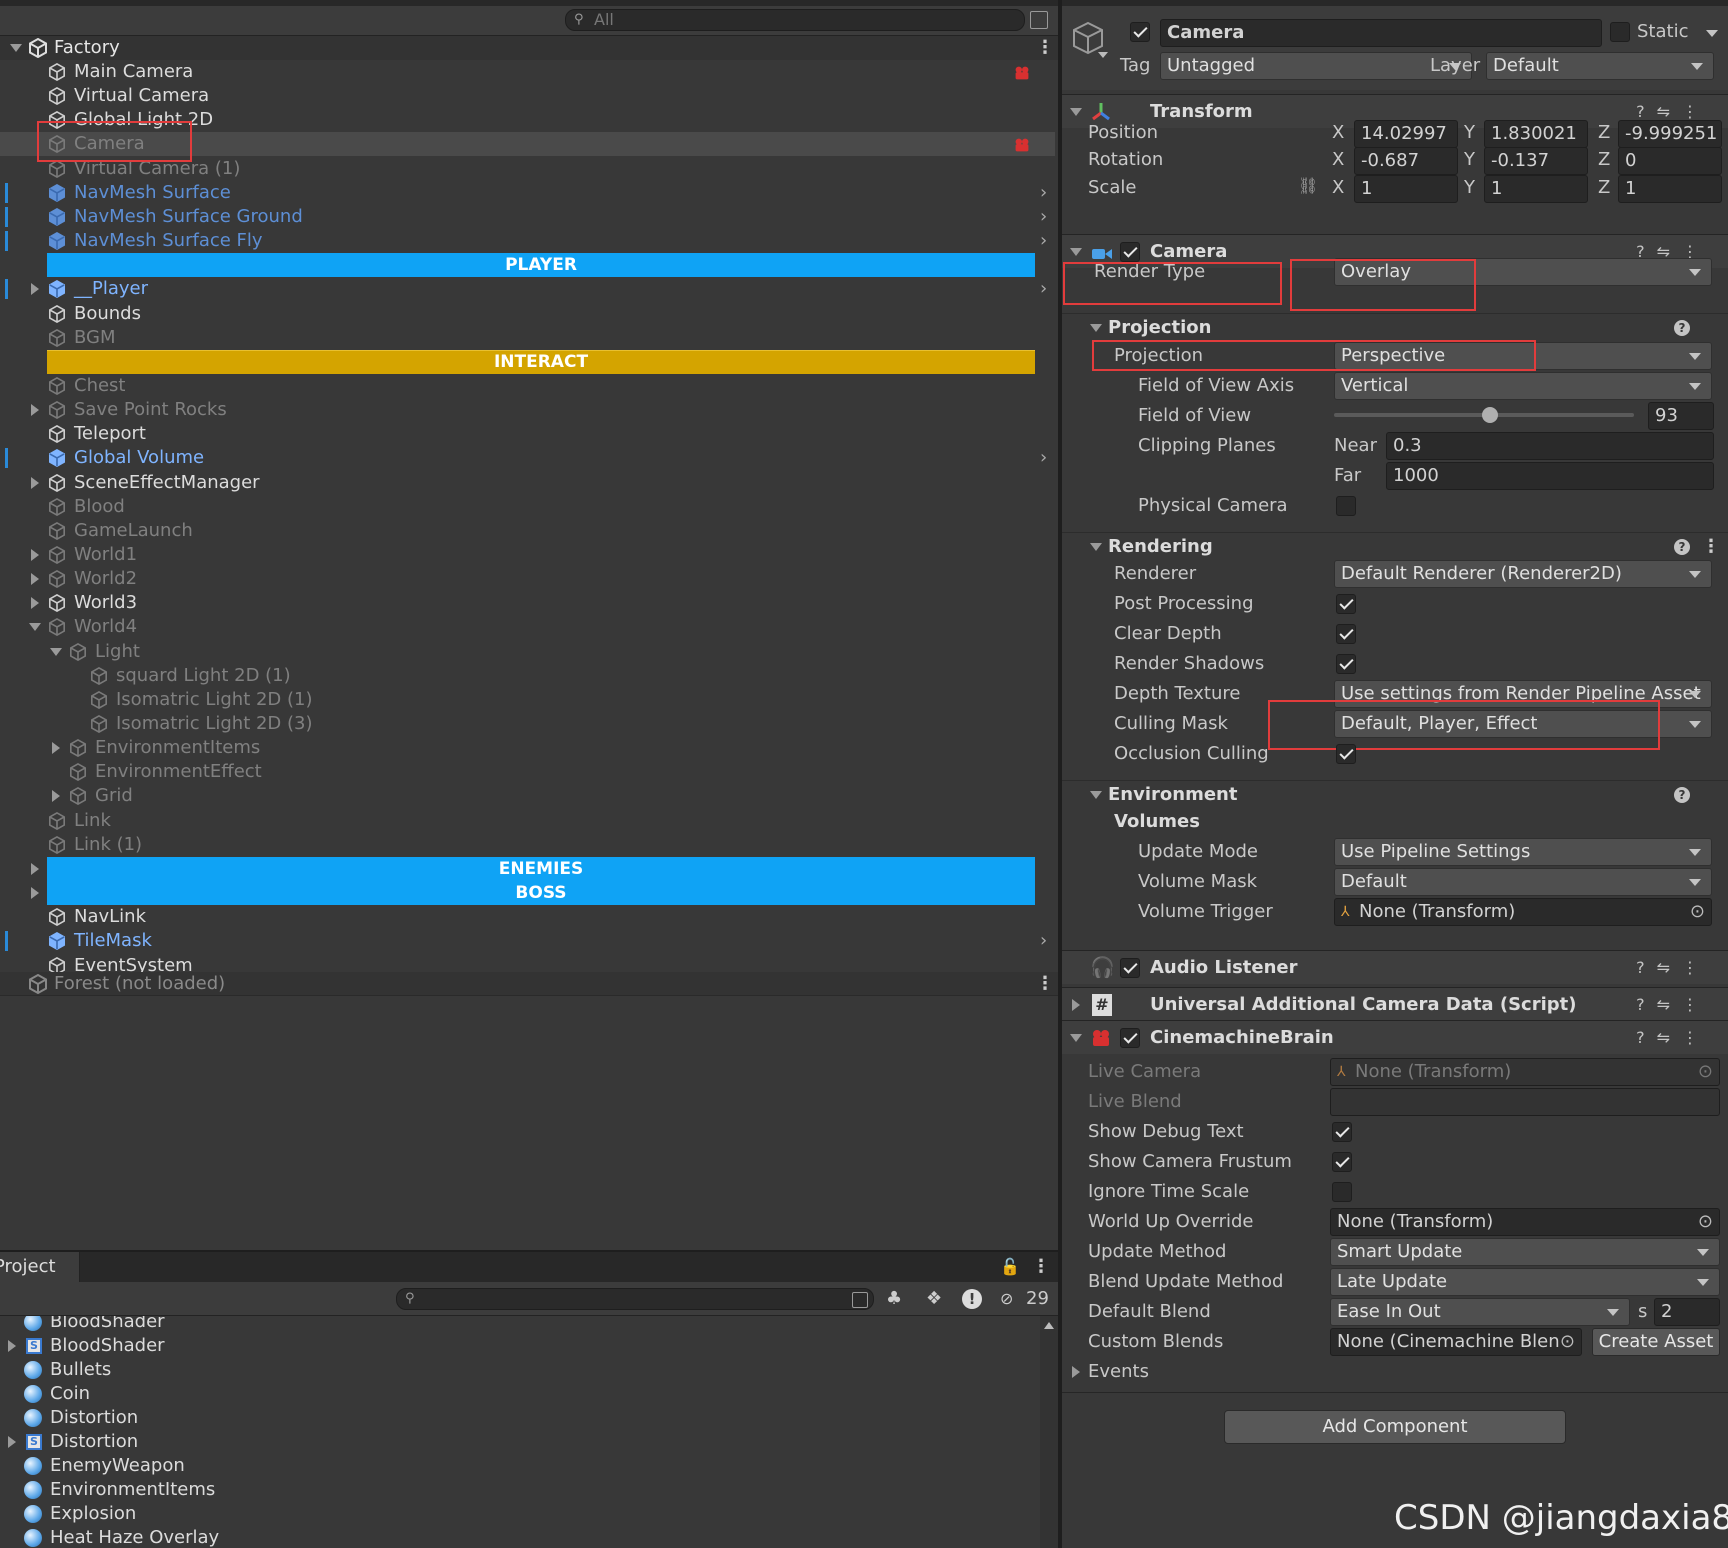 This screenshot has height=1548, width=1728. Describe the element at coordinates (527, 314) in the screenshot. I see `hierarchy-item: Bounds` at that location.